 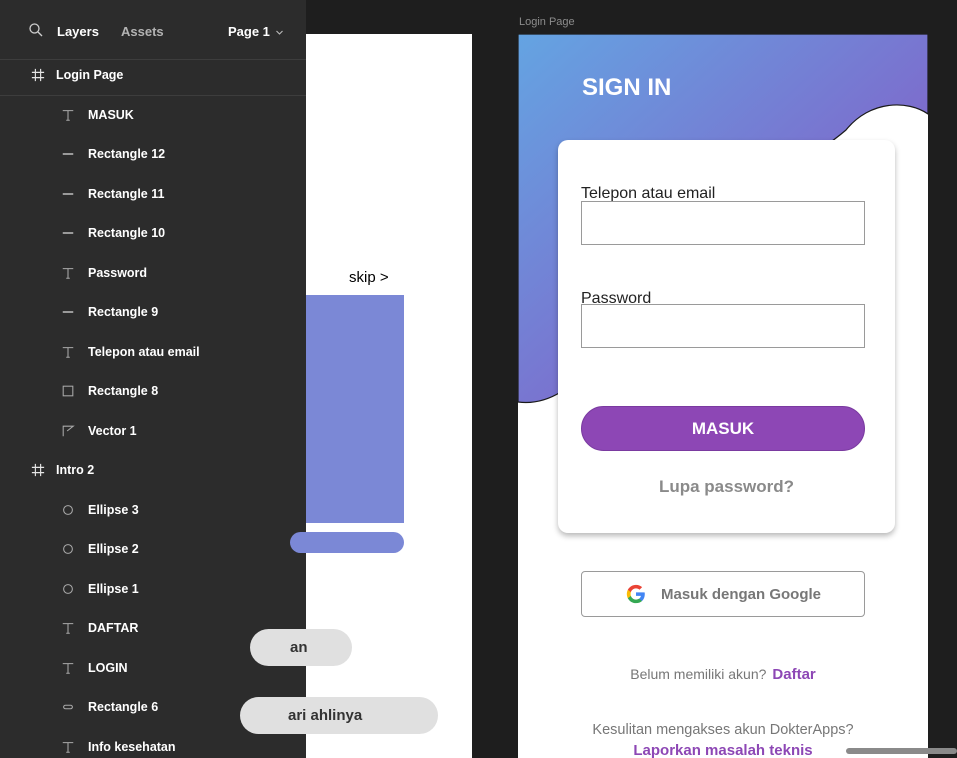 I want to click on help-text: Kesulitan mengakses akun DokterApps?, so click(x=723, y=730).